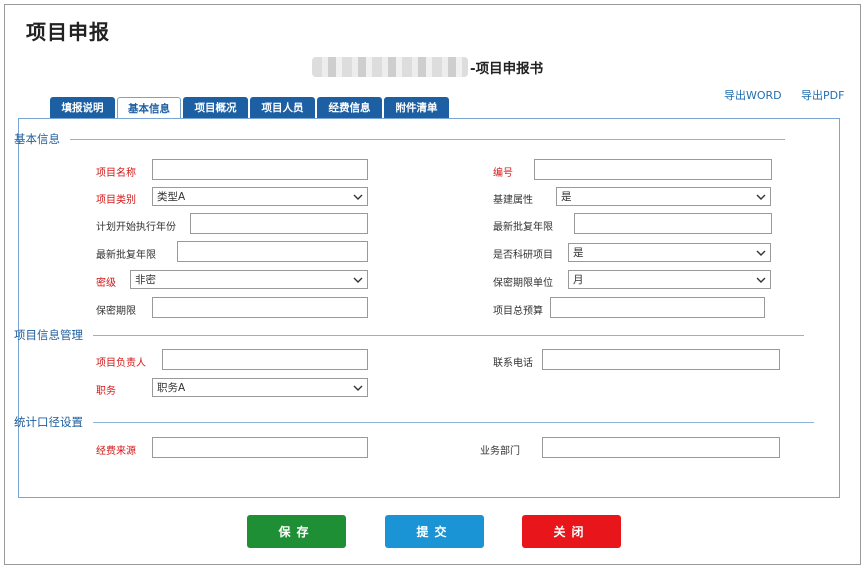 This screenshot has width=865, height=569. What do you see at coordinates (513, 200) in the screenshot?
I see `construction-attr-label: 基建属性` at bounding box center [513, 200].